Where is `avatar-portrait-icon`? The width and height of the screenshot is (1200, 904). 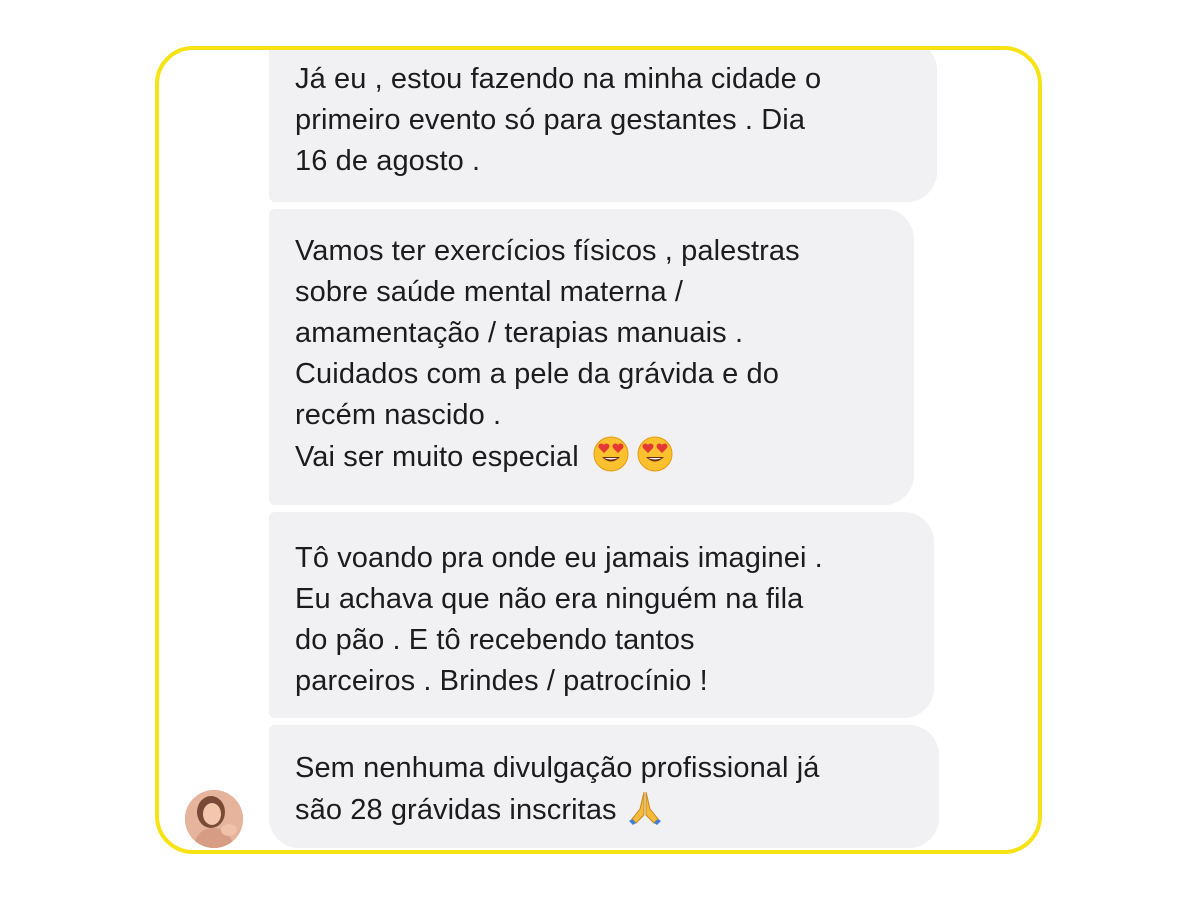 avatar-portrait-icon is located at coordinates (214, 819).